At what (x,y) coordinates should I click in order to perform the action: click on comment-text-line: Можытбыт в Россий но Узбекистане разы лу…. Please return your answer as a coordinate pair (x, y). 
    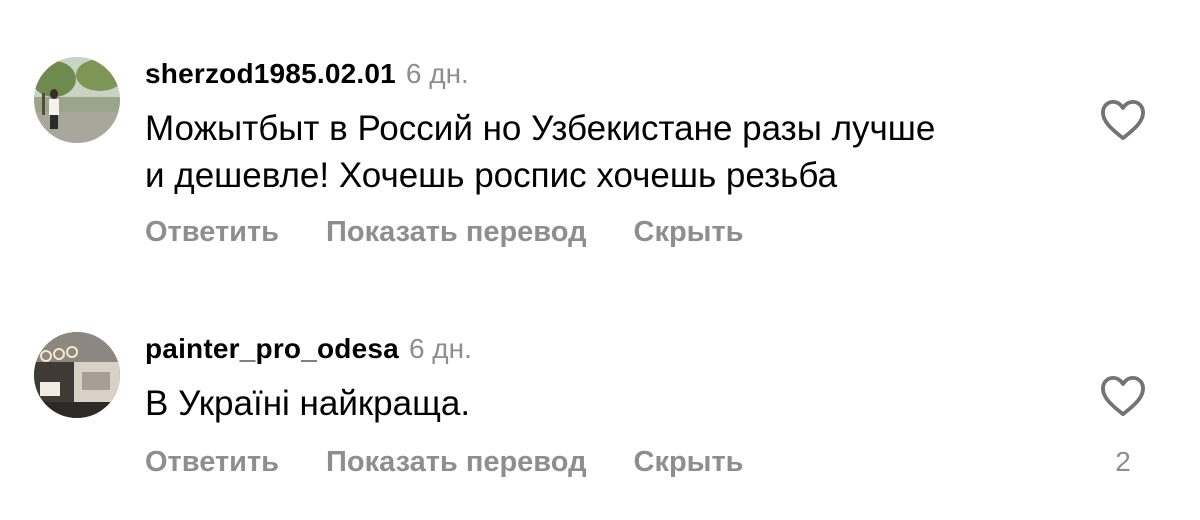
    Looking at the image, I should click on (540, 128).